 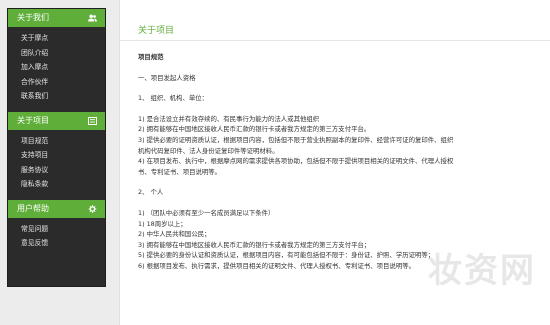 I want to click on sidebar-section-about-us: 关于我们 关于摩点 团队介绍 加入摩点 合作伙伴 联系我们, so click(x=56, y=58).